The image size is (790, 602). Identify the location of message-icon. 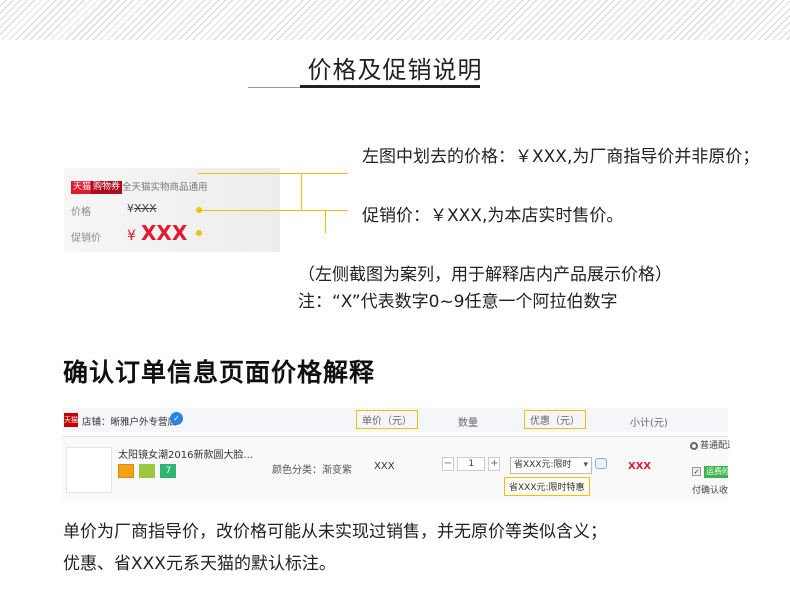
(601, 463).